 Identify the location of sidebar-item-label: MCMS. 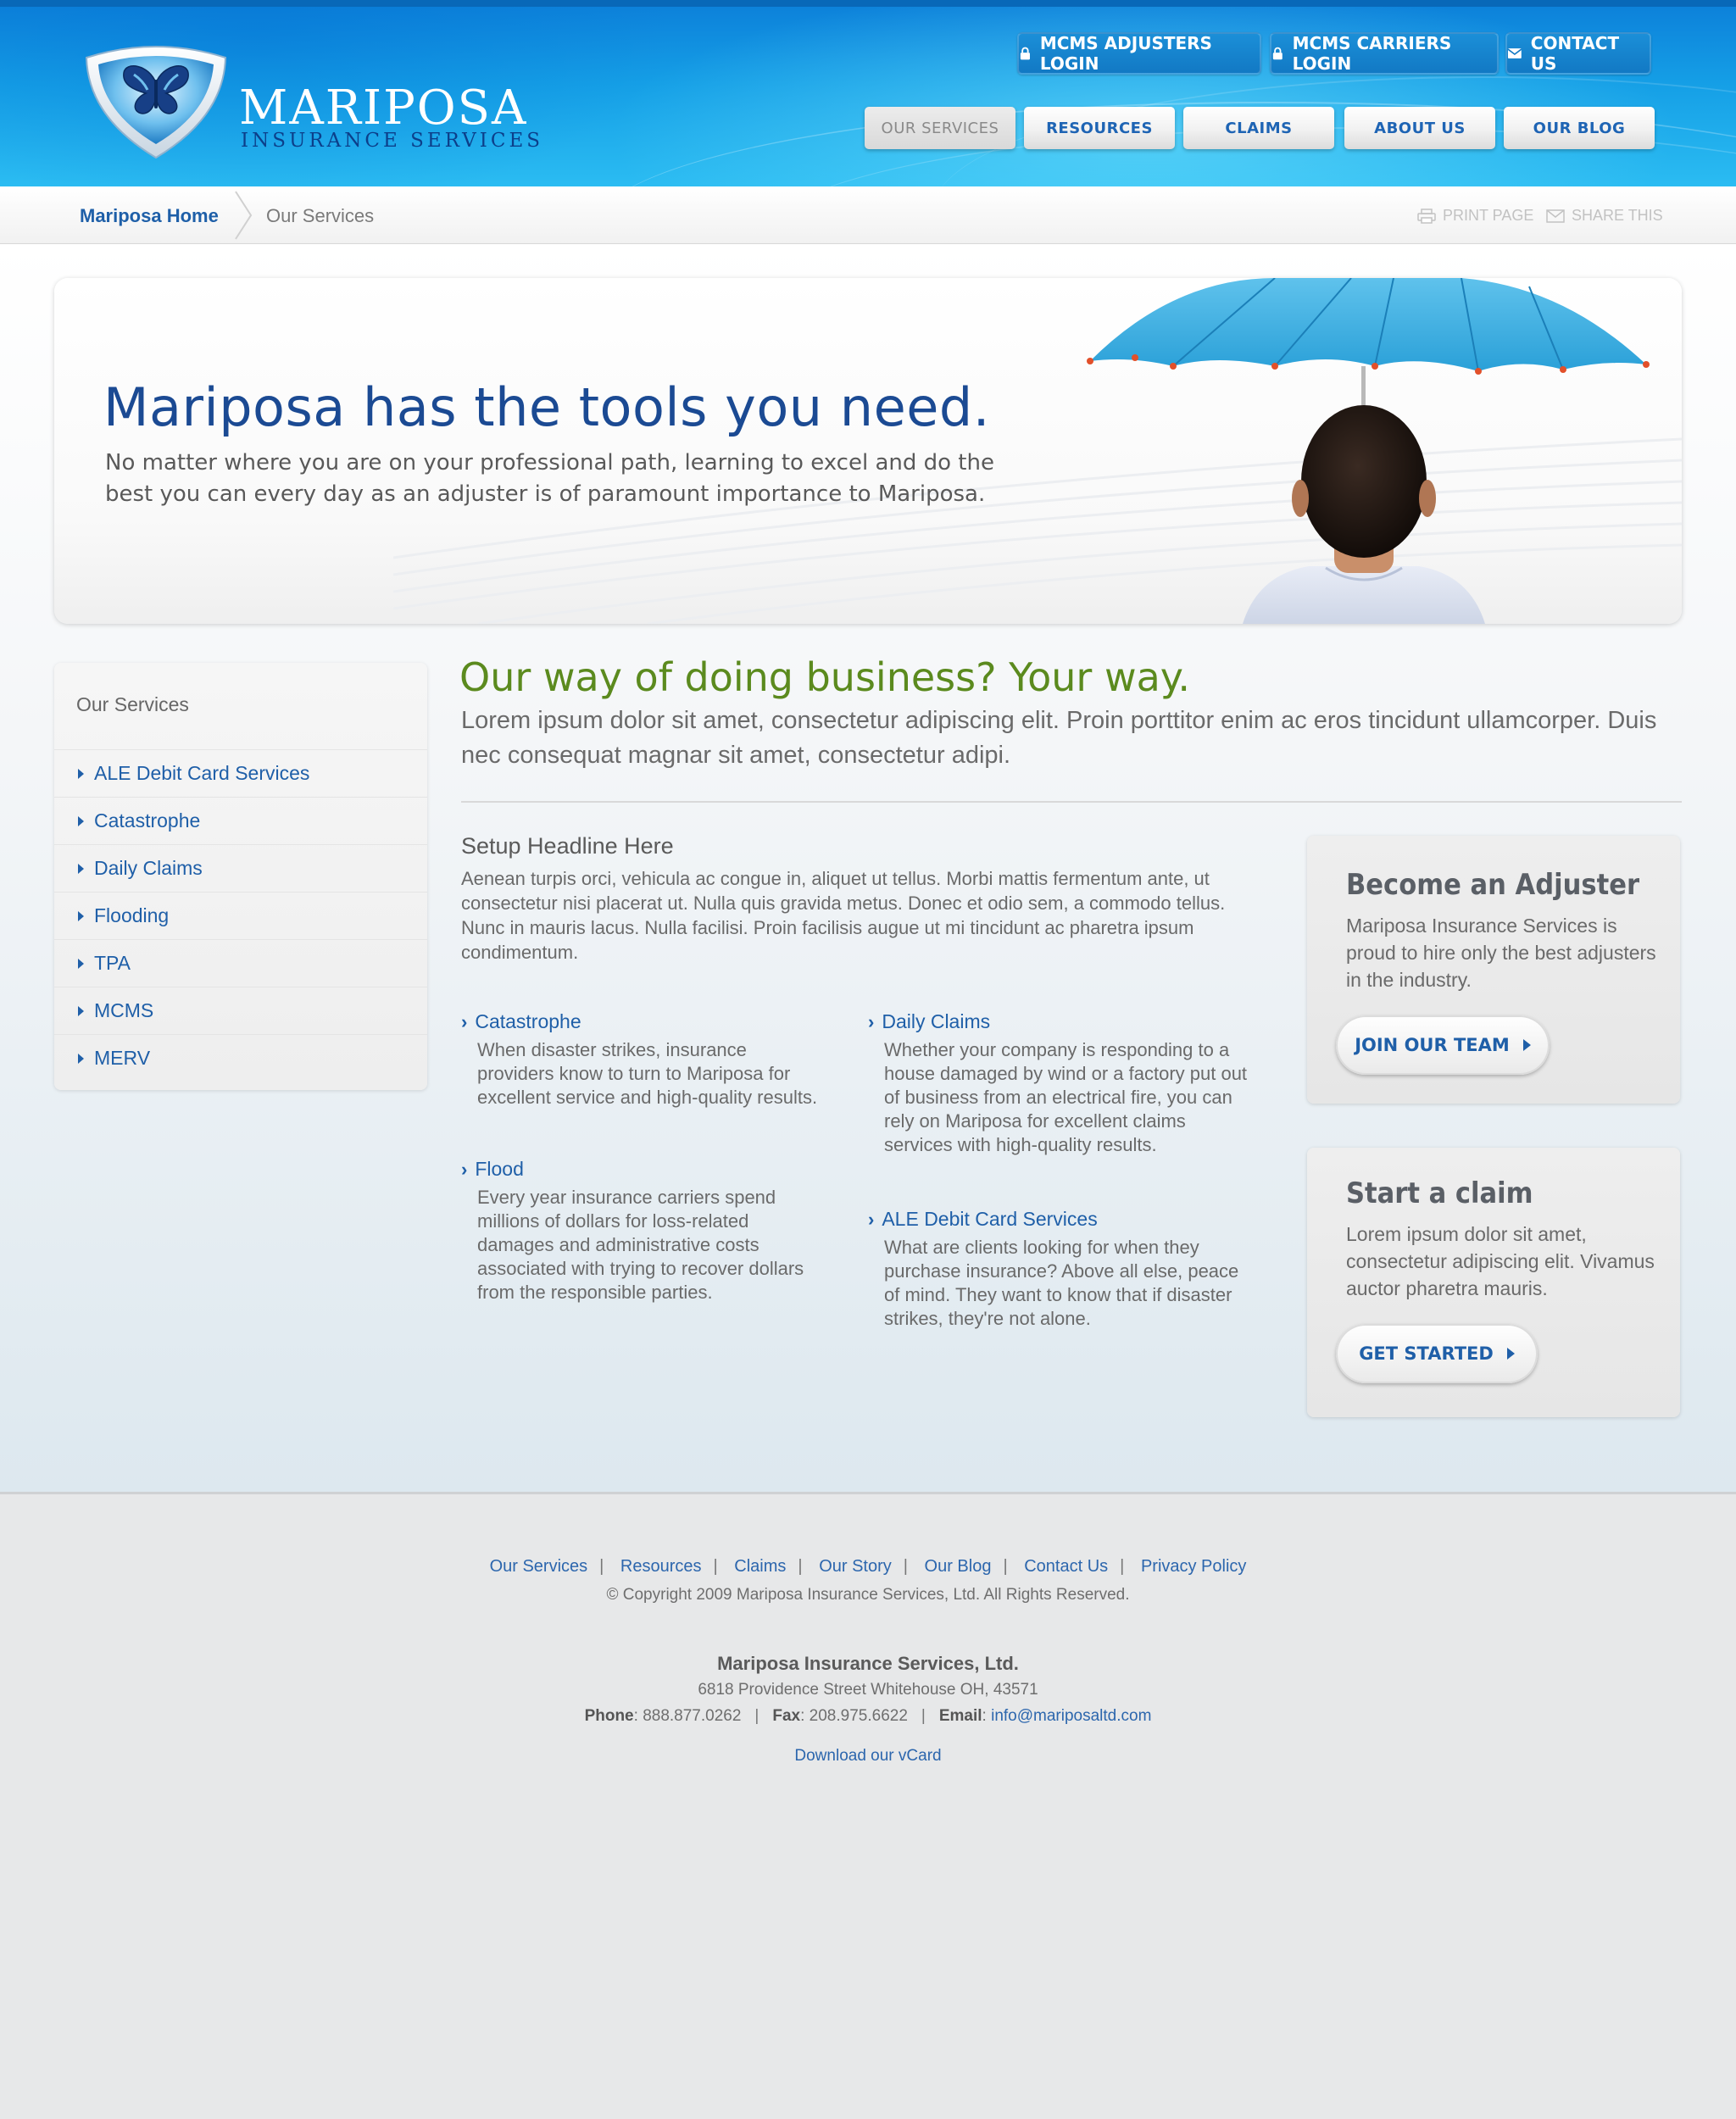
(124, 1010).